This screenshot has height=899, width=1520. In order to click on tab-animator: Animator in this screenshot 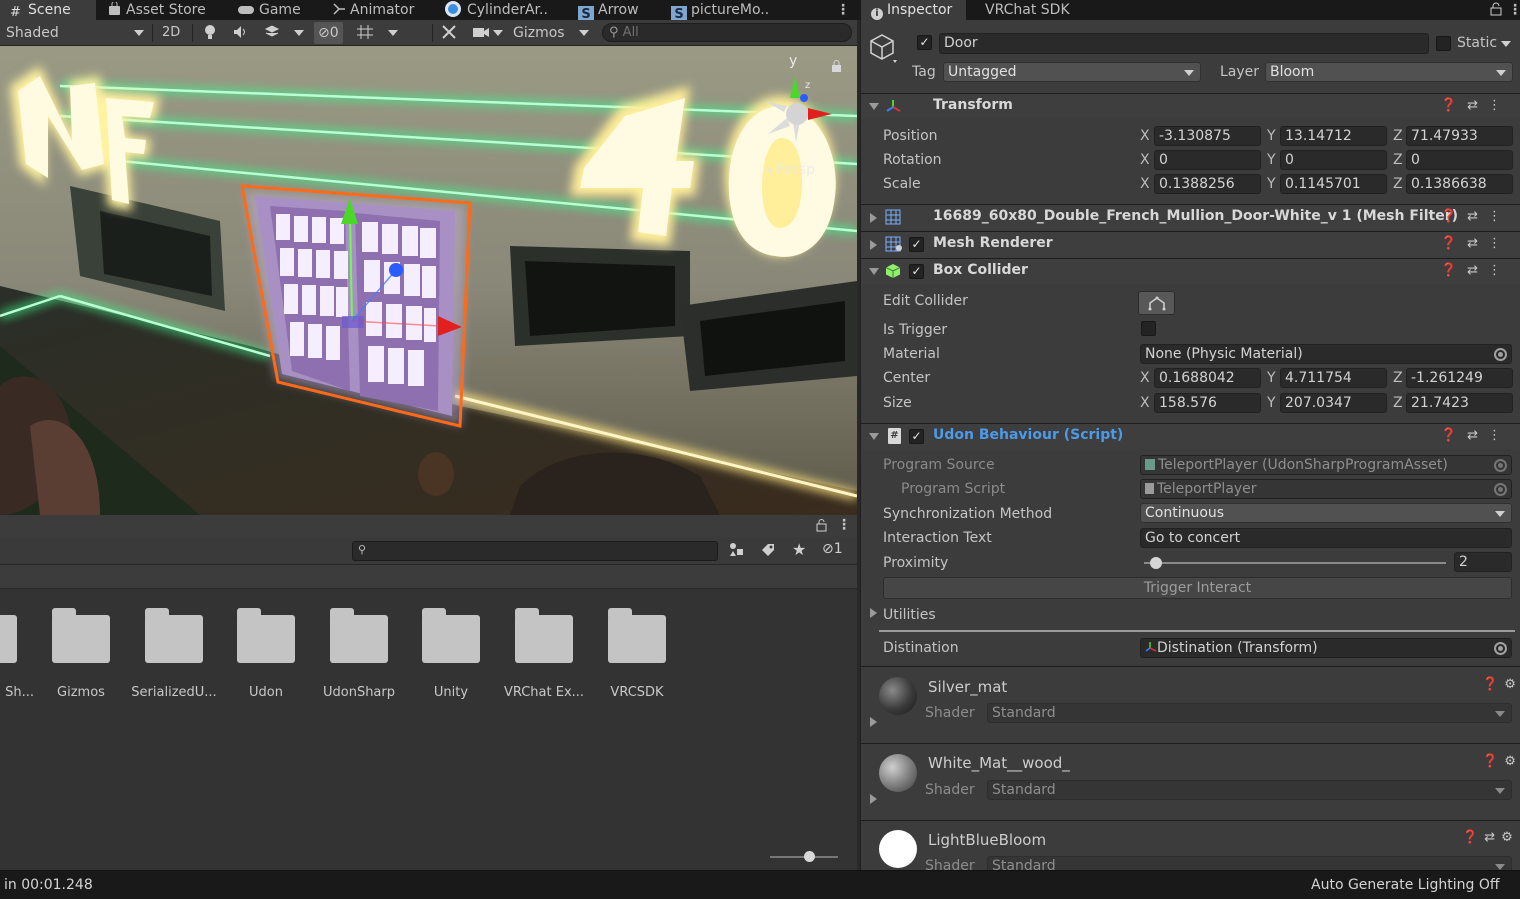, I will do `click(373, 10)`.